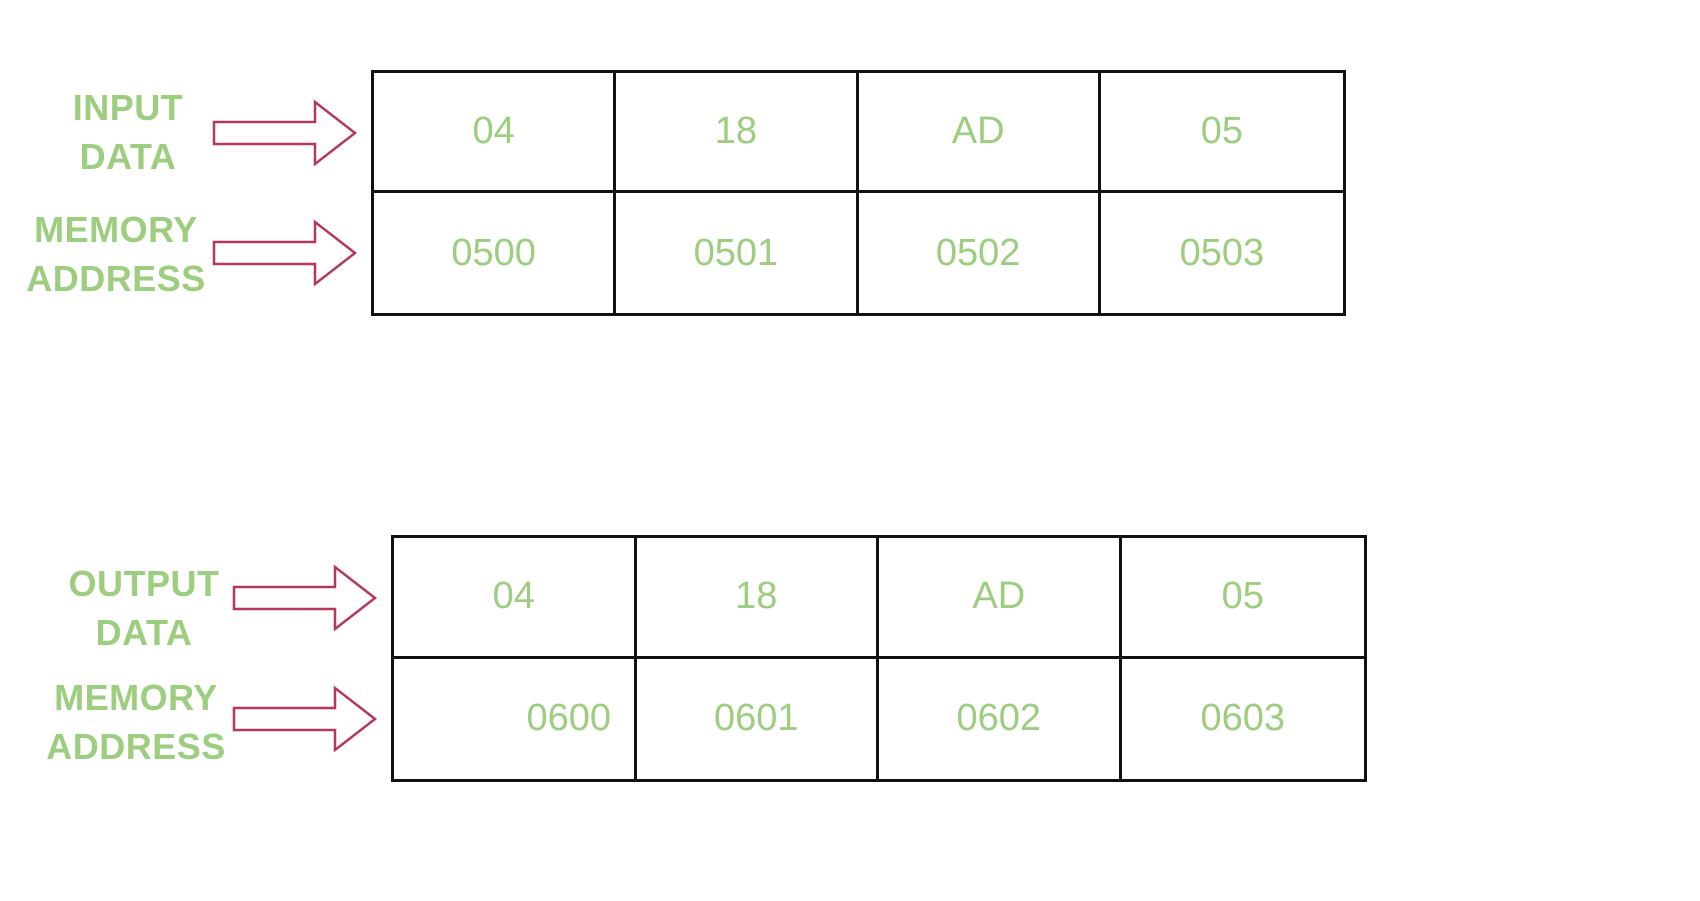  What do you see at coordinates (136, 722) in the screenshot?
I see `output-address-label: MEMORY ADDRESS` at bounding box center [136, 722].